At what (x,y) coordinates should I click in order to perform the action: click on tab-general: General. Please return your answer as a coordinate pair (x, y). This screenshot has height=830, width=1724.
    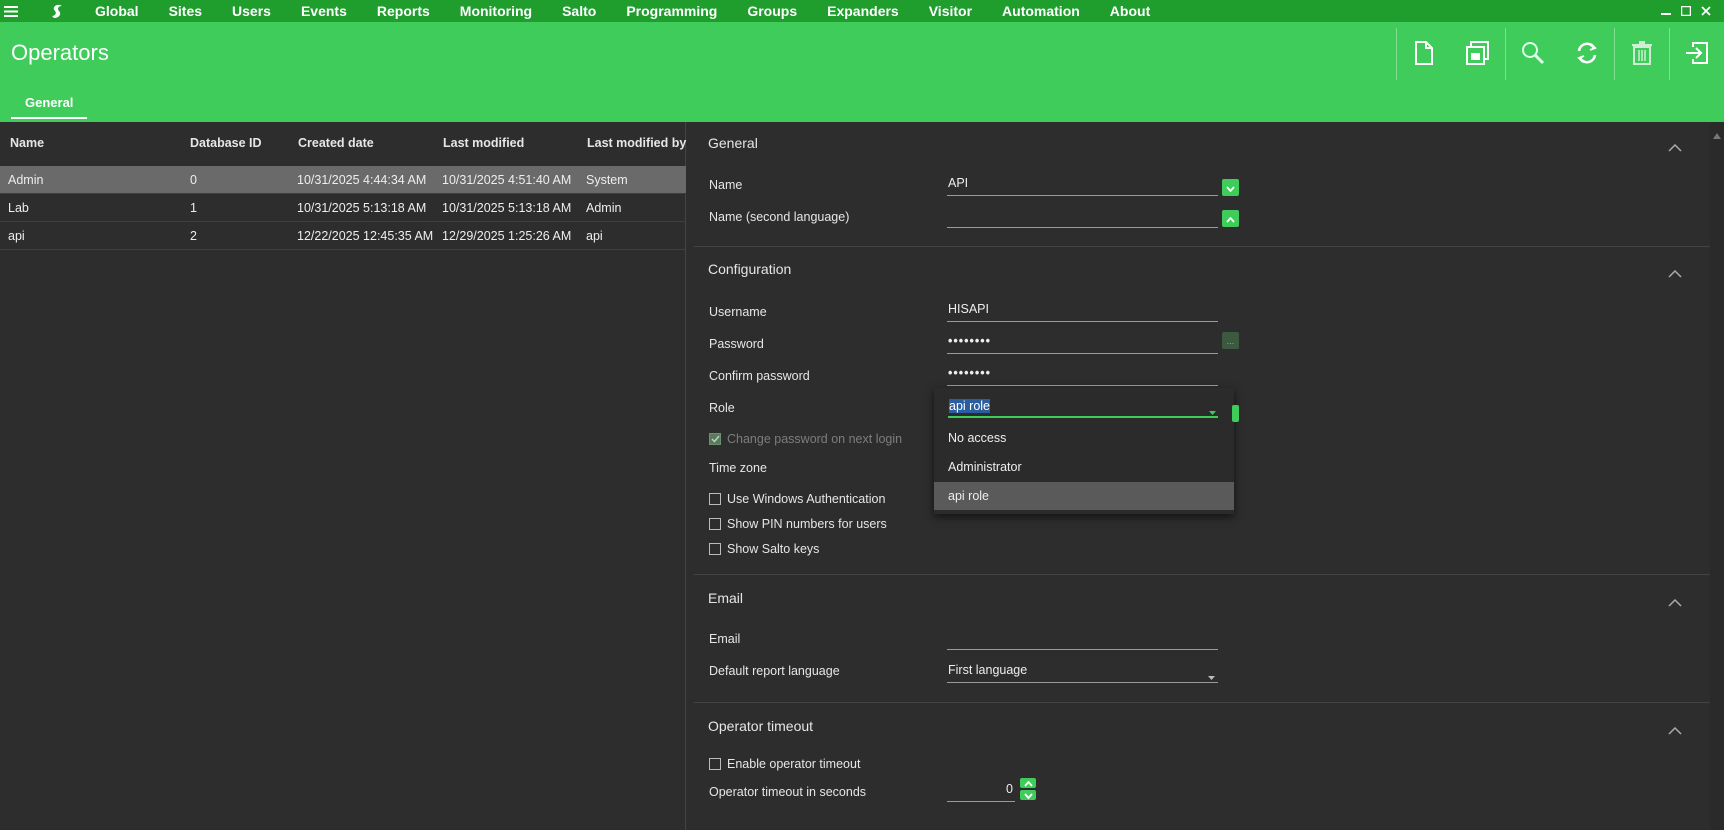
    Looking at the image, I should click on (49, 105).